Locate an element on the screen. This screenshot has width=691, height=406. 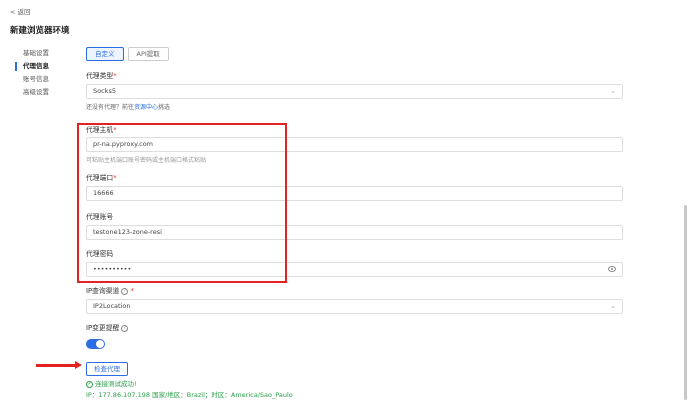
annotation-arrow is located at coordinates (59, 365).